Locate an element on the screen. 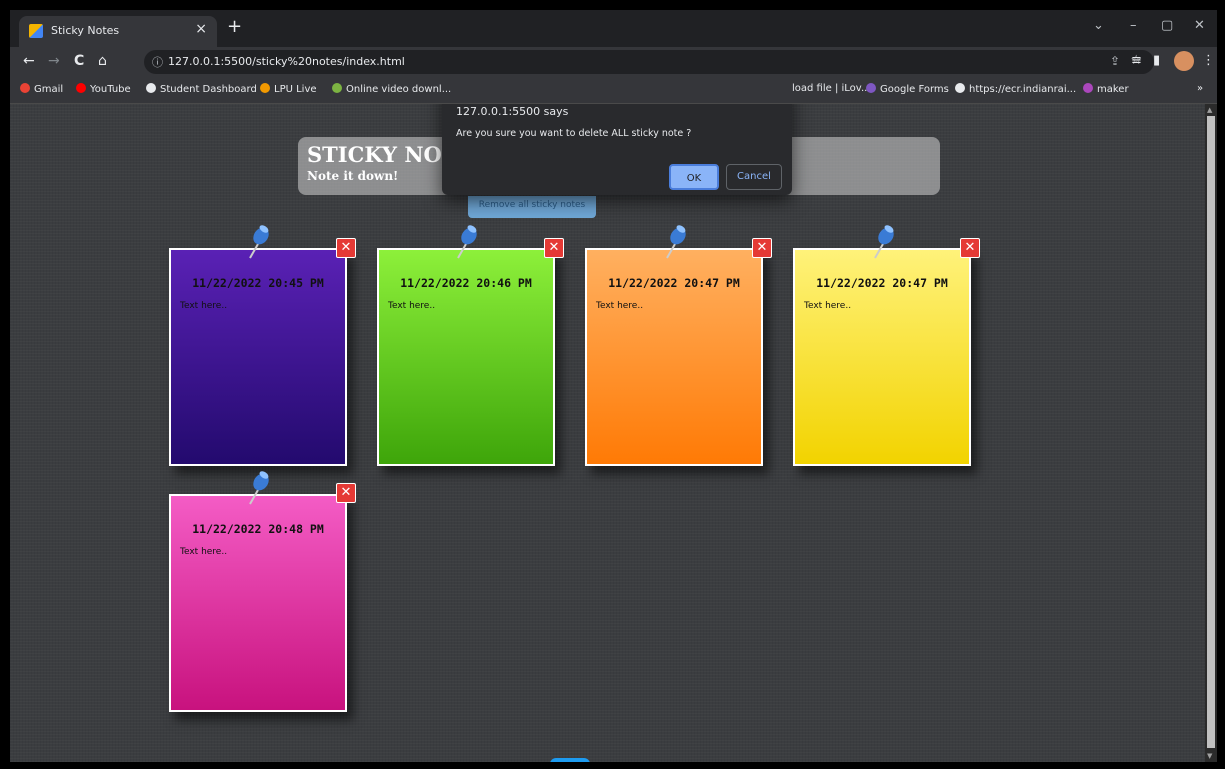 The image size is (1225, 769). ok-button: OK is located at coordinates (694, 177).